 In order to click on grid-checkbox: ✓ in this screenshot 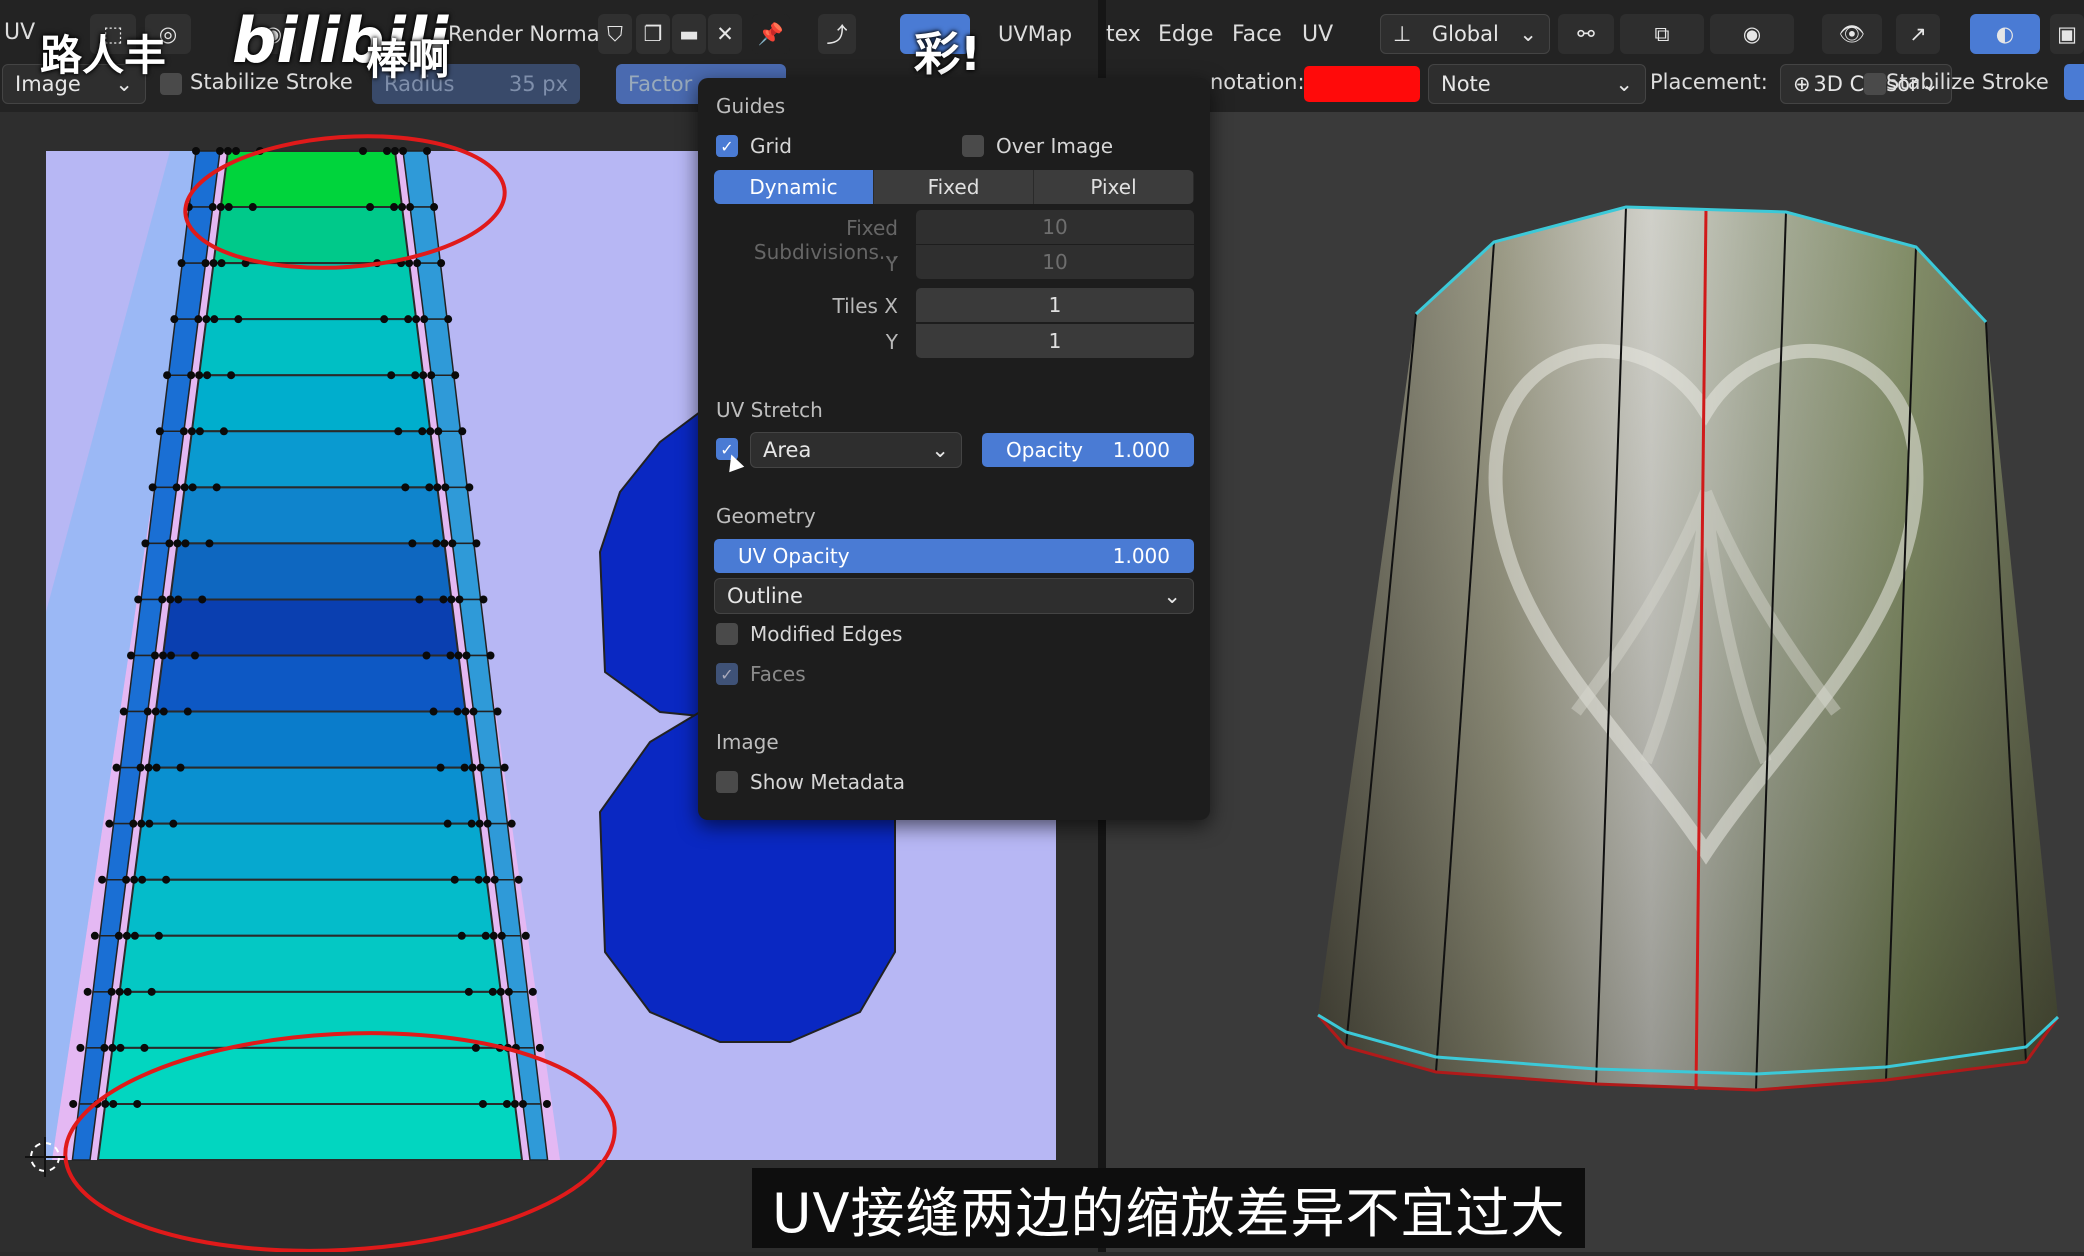, I will do `click(727, 146)`.